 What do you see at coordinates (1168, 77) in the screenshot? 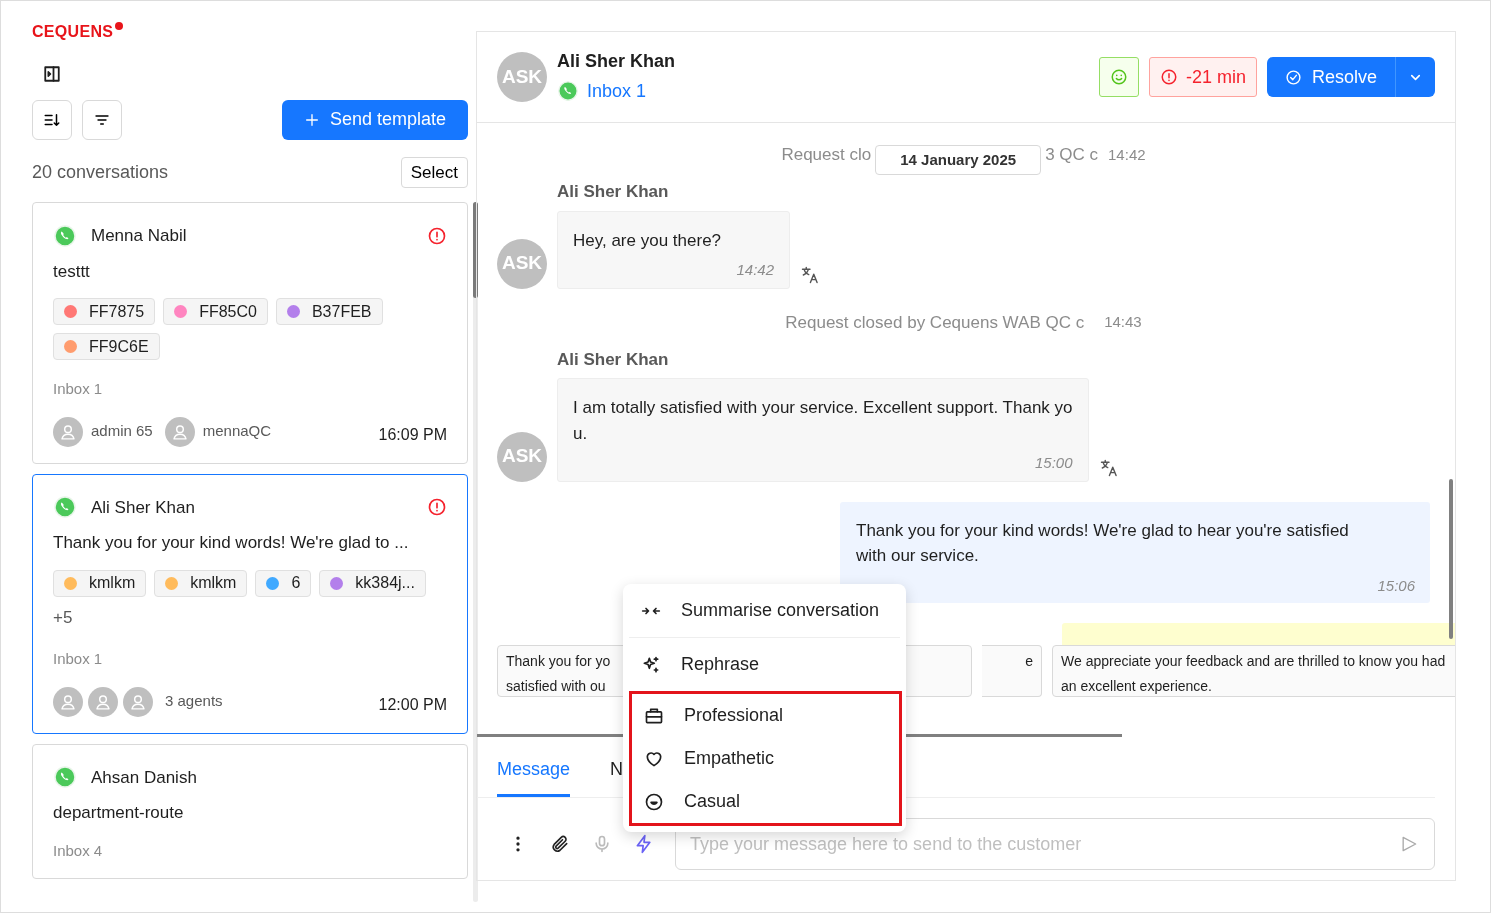
I see `alert-icon` at bounding box center [1168, 77].